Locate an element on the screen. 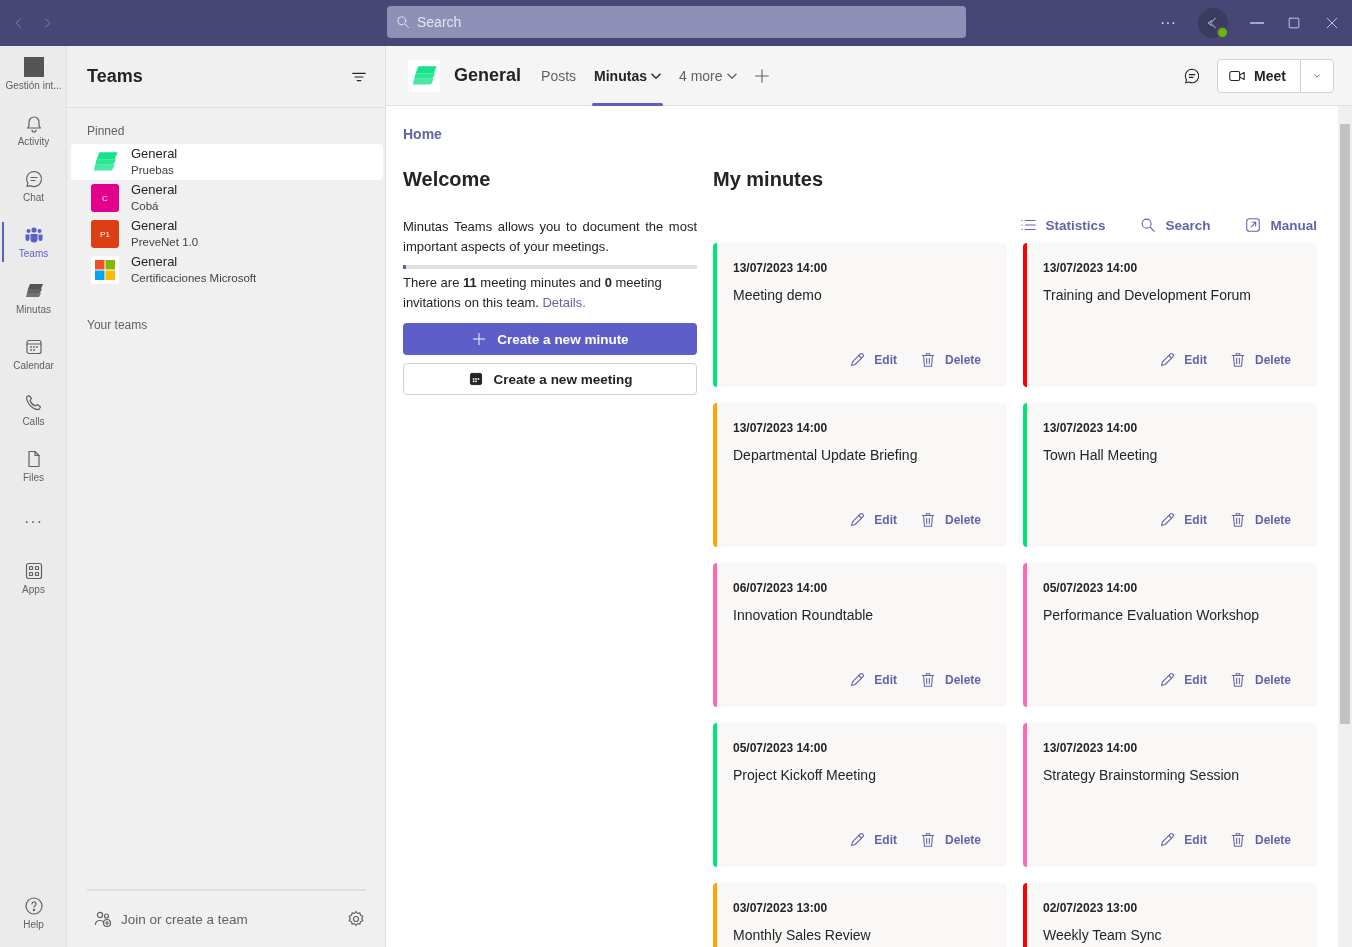 The width and height of the screenshot is (1352, 947). phone-icon is located at coordinates (33, 403).